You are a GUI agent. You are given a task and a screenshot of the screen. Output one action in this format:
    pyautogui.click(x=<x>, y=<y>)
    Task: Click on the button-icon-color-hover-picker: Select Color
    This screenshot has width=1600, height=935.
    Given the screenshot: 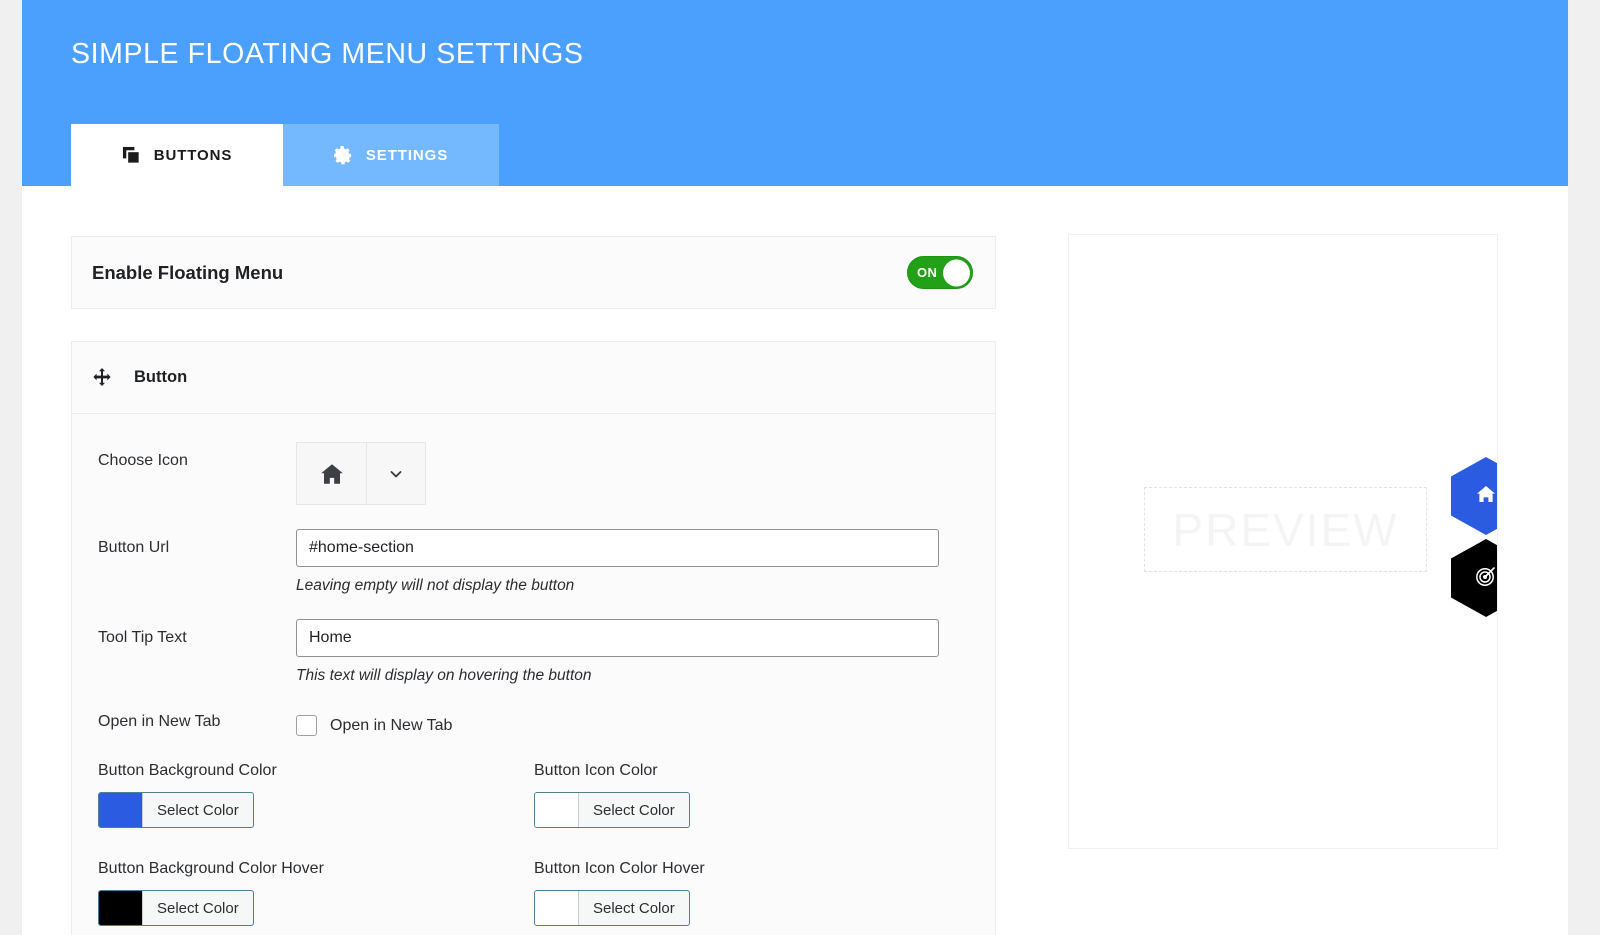 What is the action you would take?
    pyautogui.click(x=612, y=908)
    